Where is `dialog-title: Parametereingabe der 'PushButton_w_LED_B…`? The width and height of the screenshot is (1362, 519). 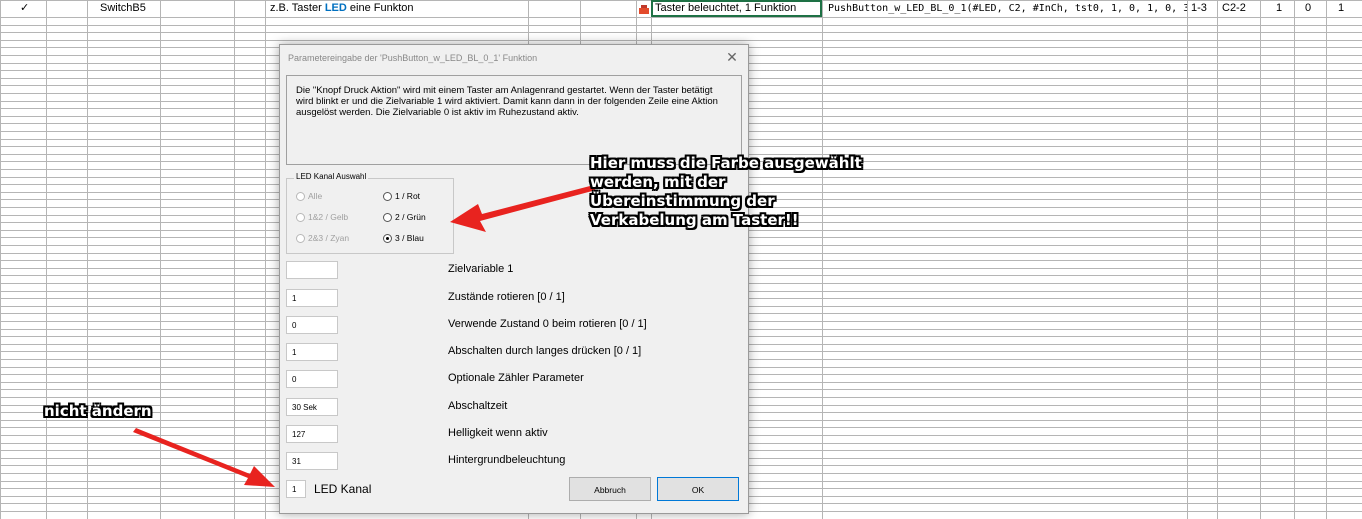
dialog-title: Parametereingabe der 'PushButton_w_LED_B… is located at coordinates (413, 58).